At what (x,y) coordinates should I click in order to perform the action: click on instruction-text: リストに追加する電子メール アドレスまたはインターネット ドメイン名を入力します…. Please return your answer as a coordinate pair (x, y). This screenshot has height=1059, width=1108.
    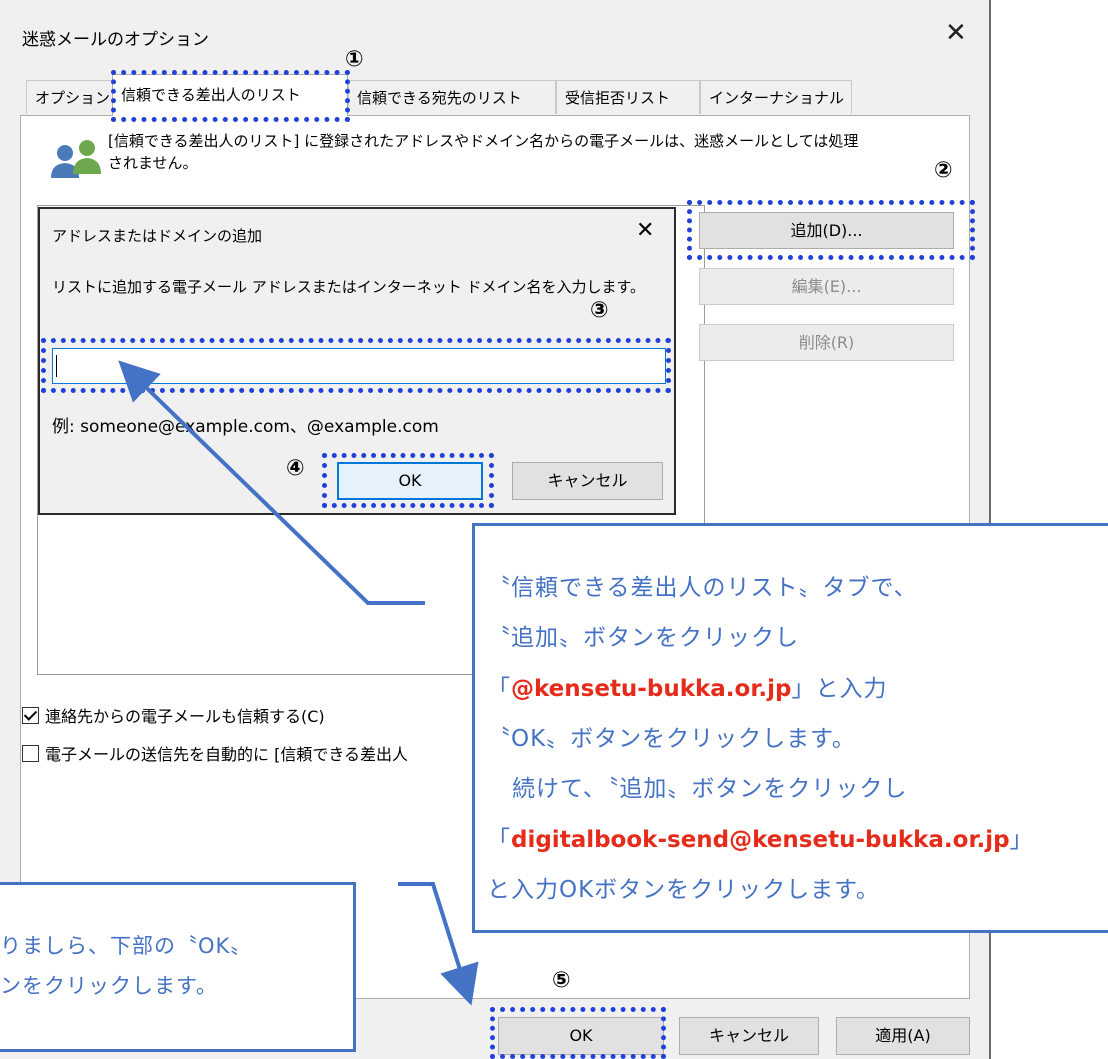
    Looking at the image, I should click on (349, 287).